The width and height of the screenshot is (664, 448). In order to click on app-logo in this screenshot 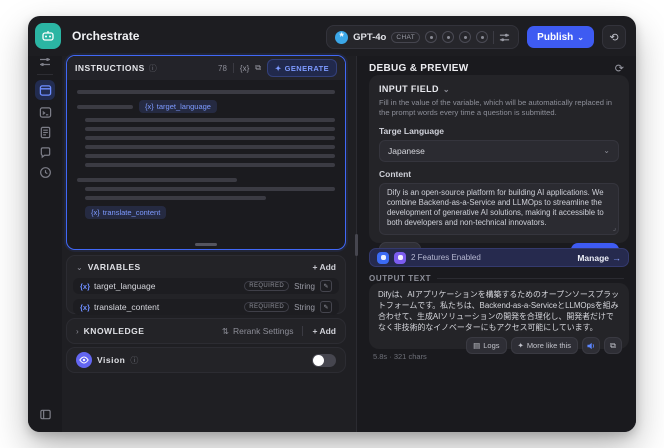, I will do `click(48, 36)`.